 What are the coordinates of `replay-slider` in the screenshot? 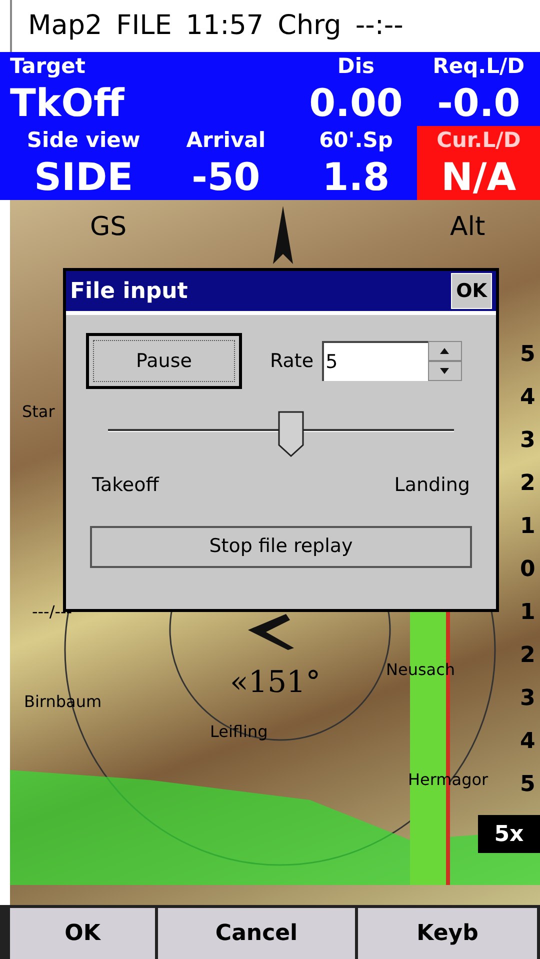 It's located at (281, 433).